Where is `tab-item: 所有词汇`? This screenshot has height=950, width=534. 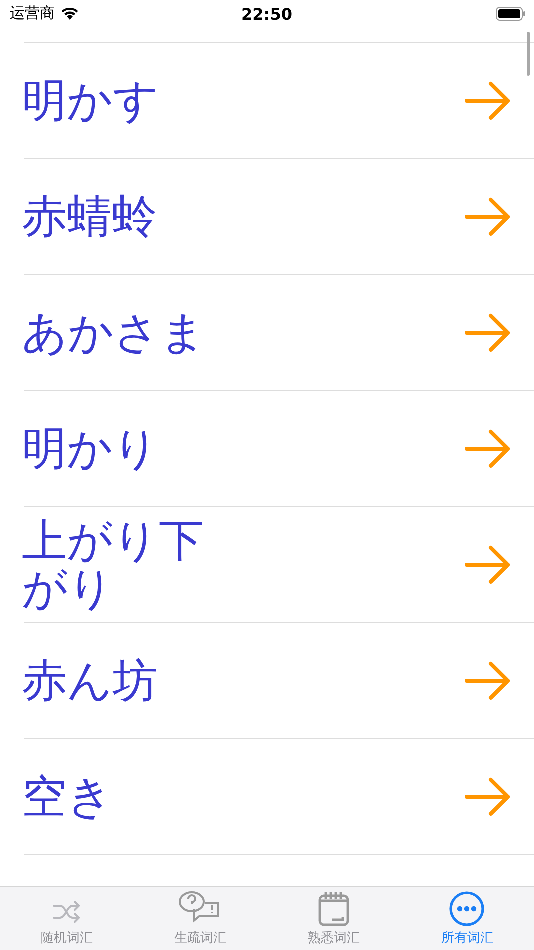
tab-item: 所有词汇 is located at coordinates (467, 918).